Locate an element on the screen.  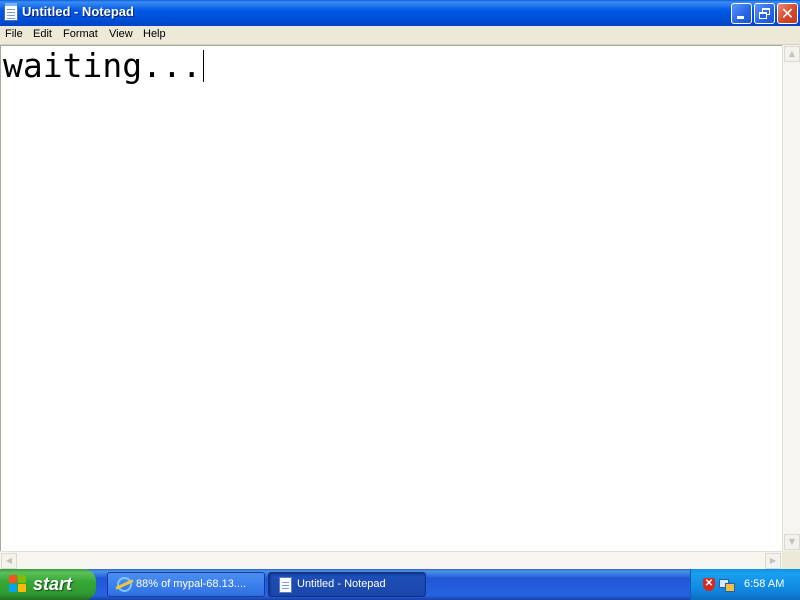
system-tray: ✕ 6:58 AM is located at coordinates (745, 584).